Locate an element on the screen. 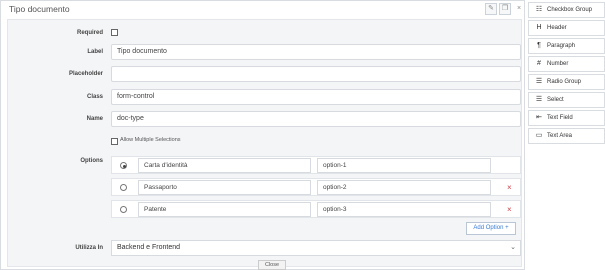  number-icon: # is located at coordinates (539, 63).